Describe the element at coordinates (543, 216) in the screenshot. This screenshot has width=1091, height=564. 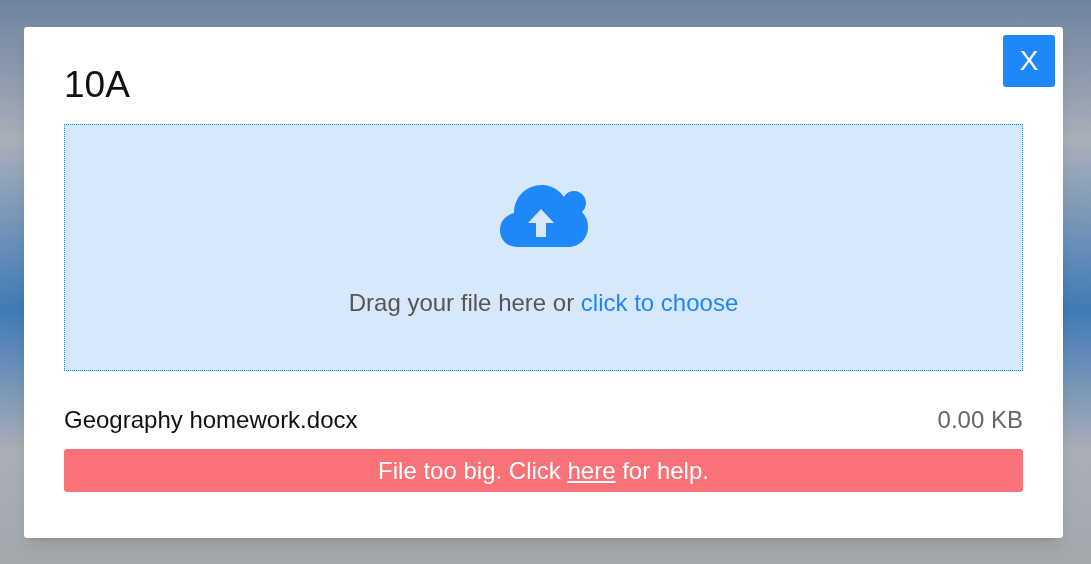
I see `cloud-upload-icon` at that location.